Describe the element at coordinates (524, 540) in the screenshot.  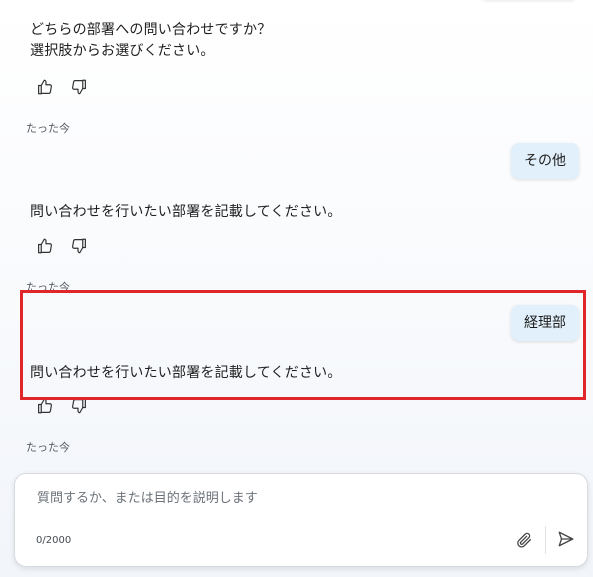
I see `paperclip-icon` at that location.